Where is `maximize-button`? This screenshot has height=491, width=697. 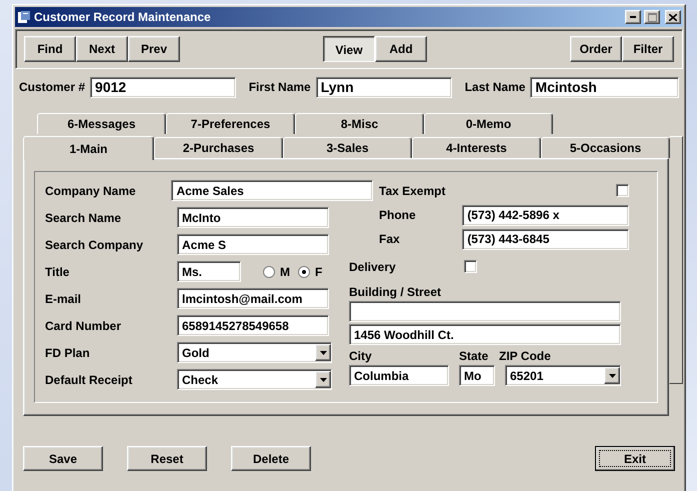 maximize-button is located at coordinates (652, 17).